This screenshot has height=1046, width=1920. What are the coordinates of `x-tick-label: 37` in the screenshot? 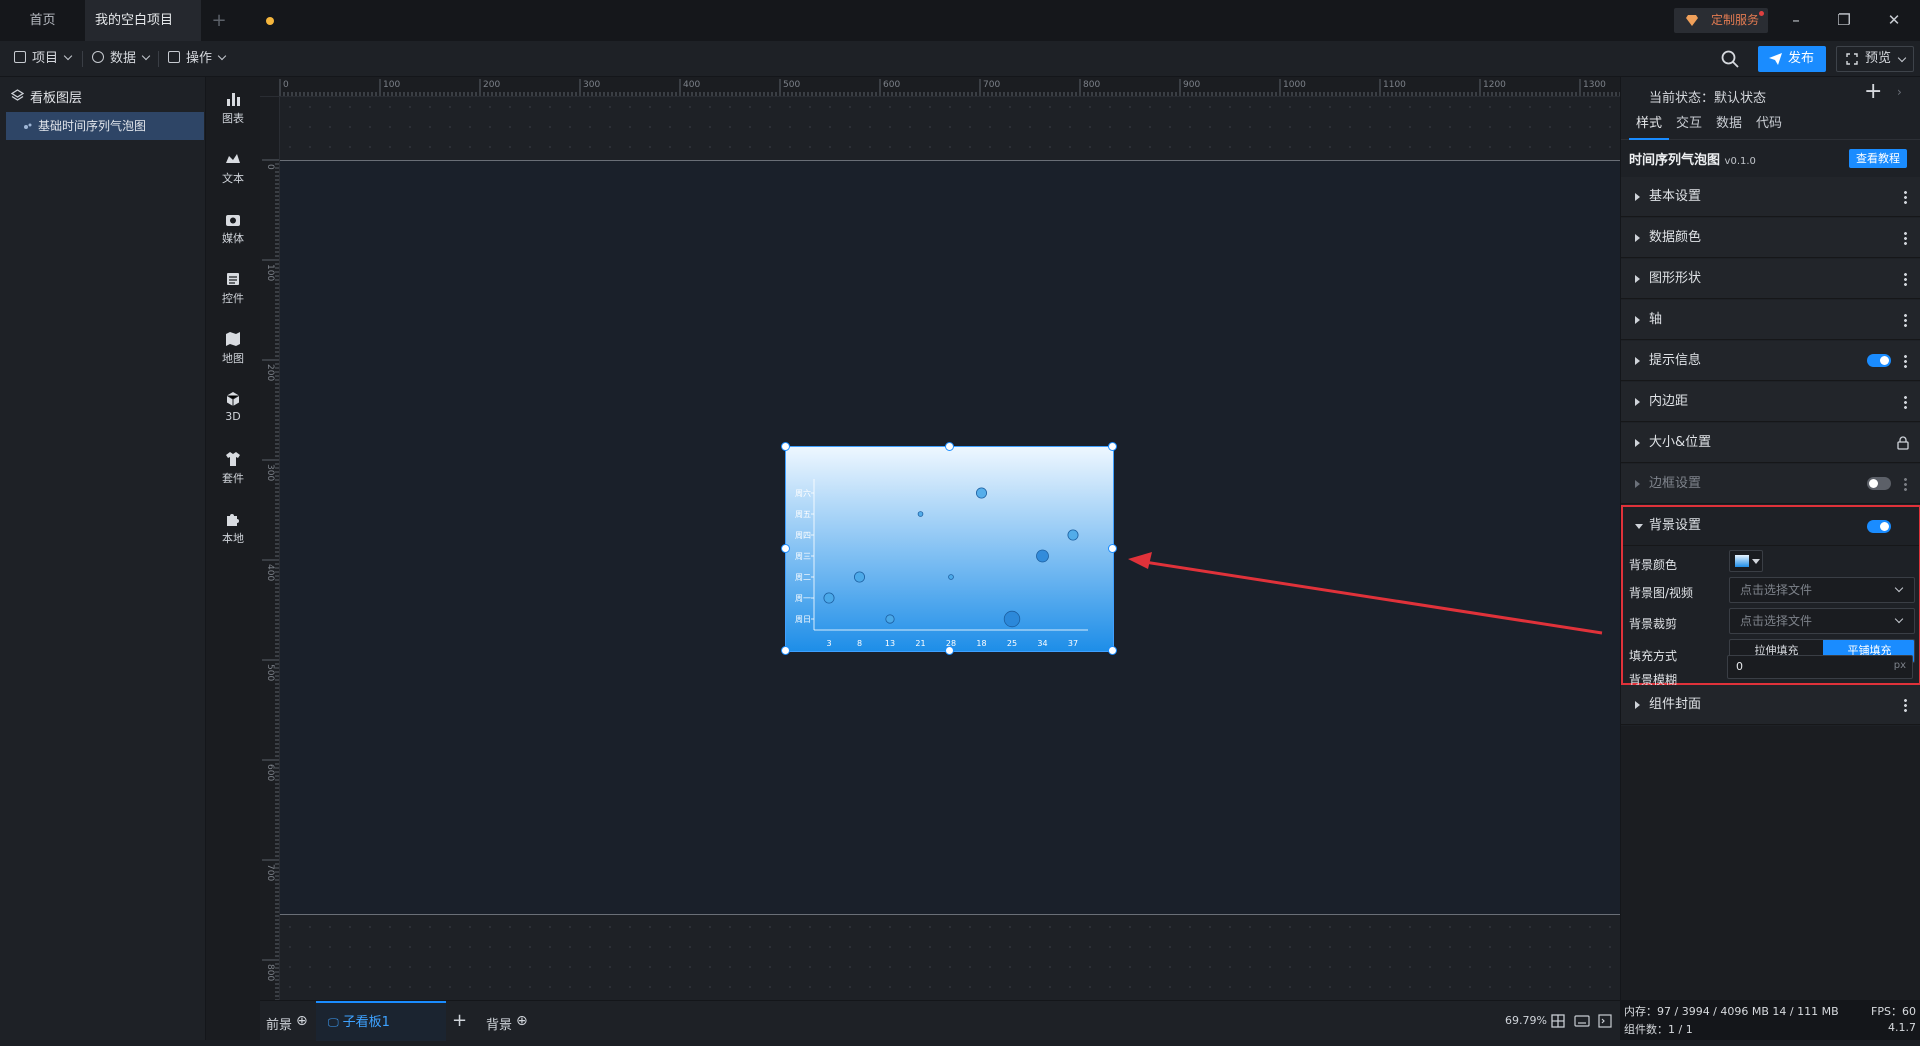 It's located at (1073, 643).